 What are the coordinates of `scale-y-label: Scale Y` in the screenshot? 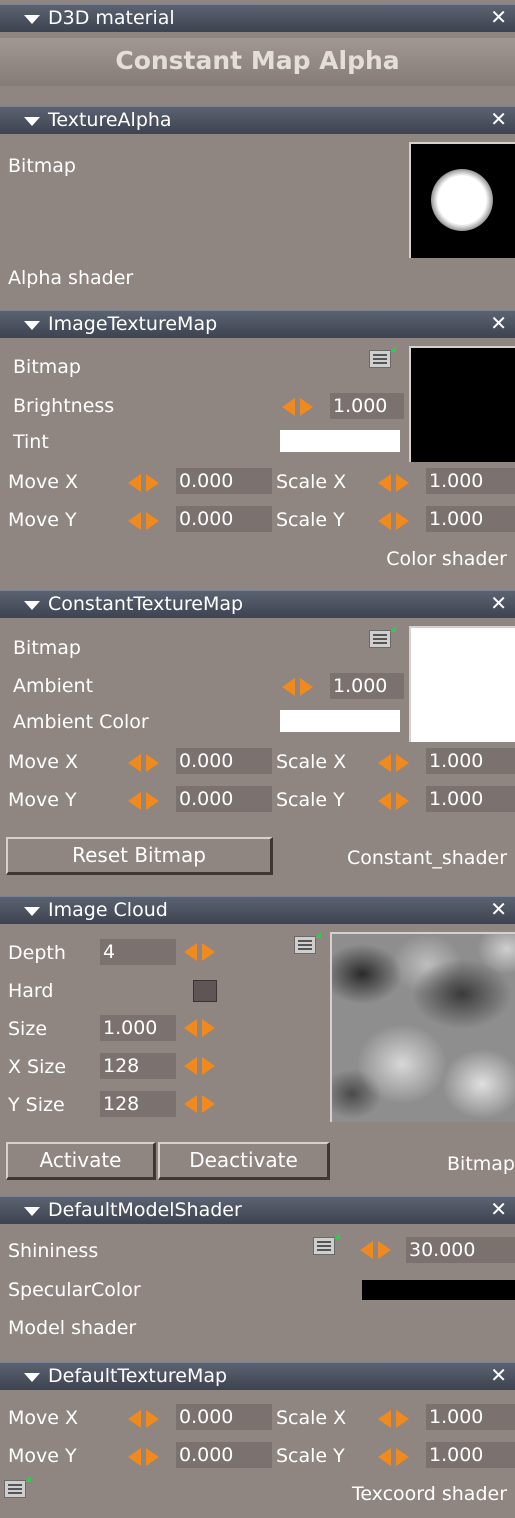 It's located at (310, 520).